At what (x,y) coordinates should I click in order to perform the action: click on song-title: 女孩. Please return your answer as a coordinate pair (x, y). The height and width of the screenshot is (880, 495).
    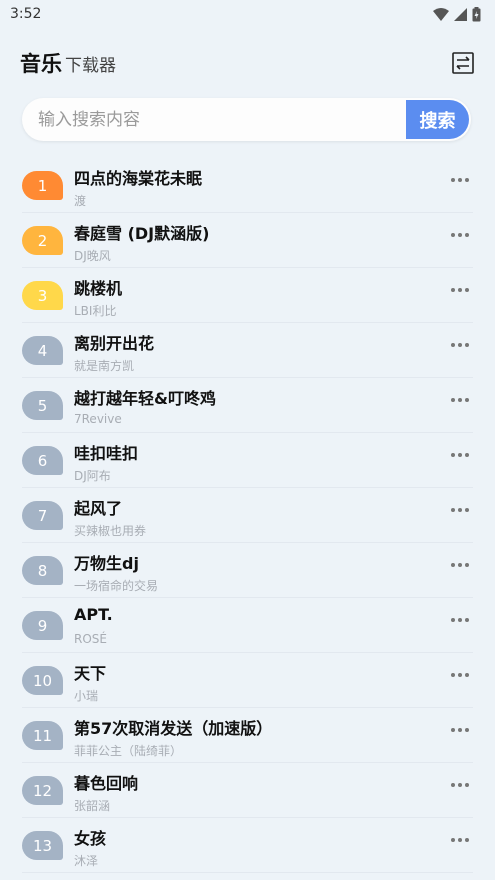
    Looking at the image, I should click on (90, 838).